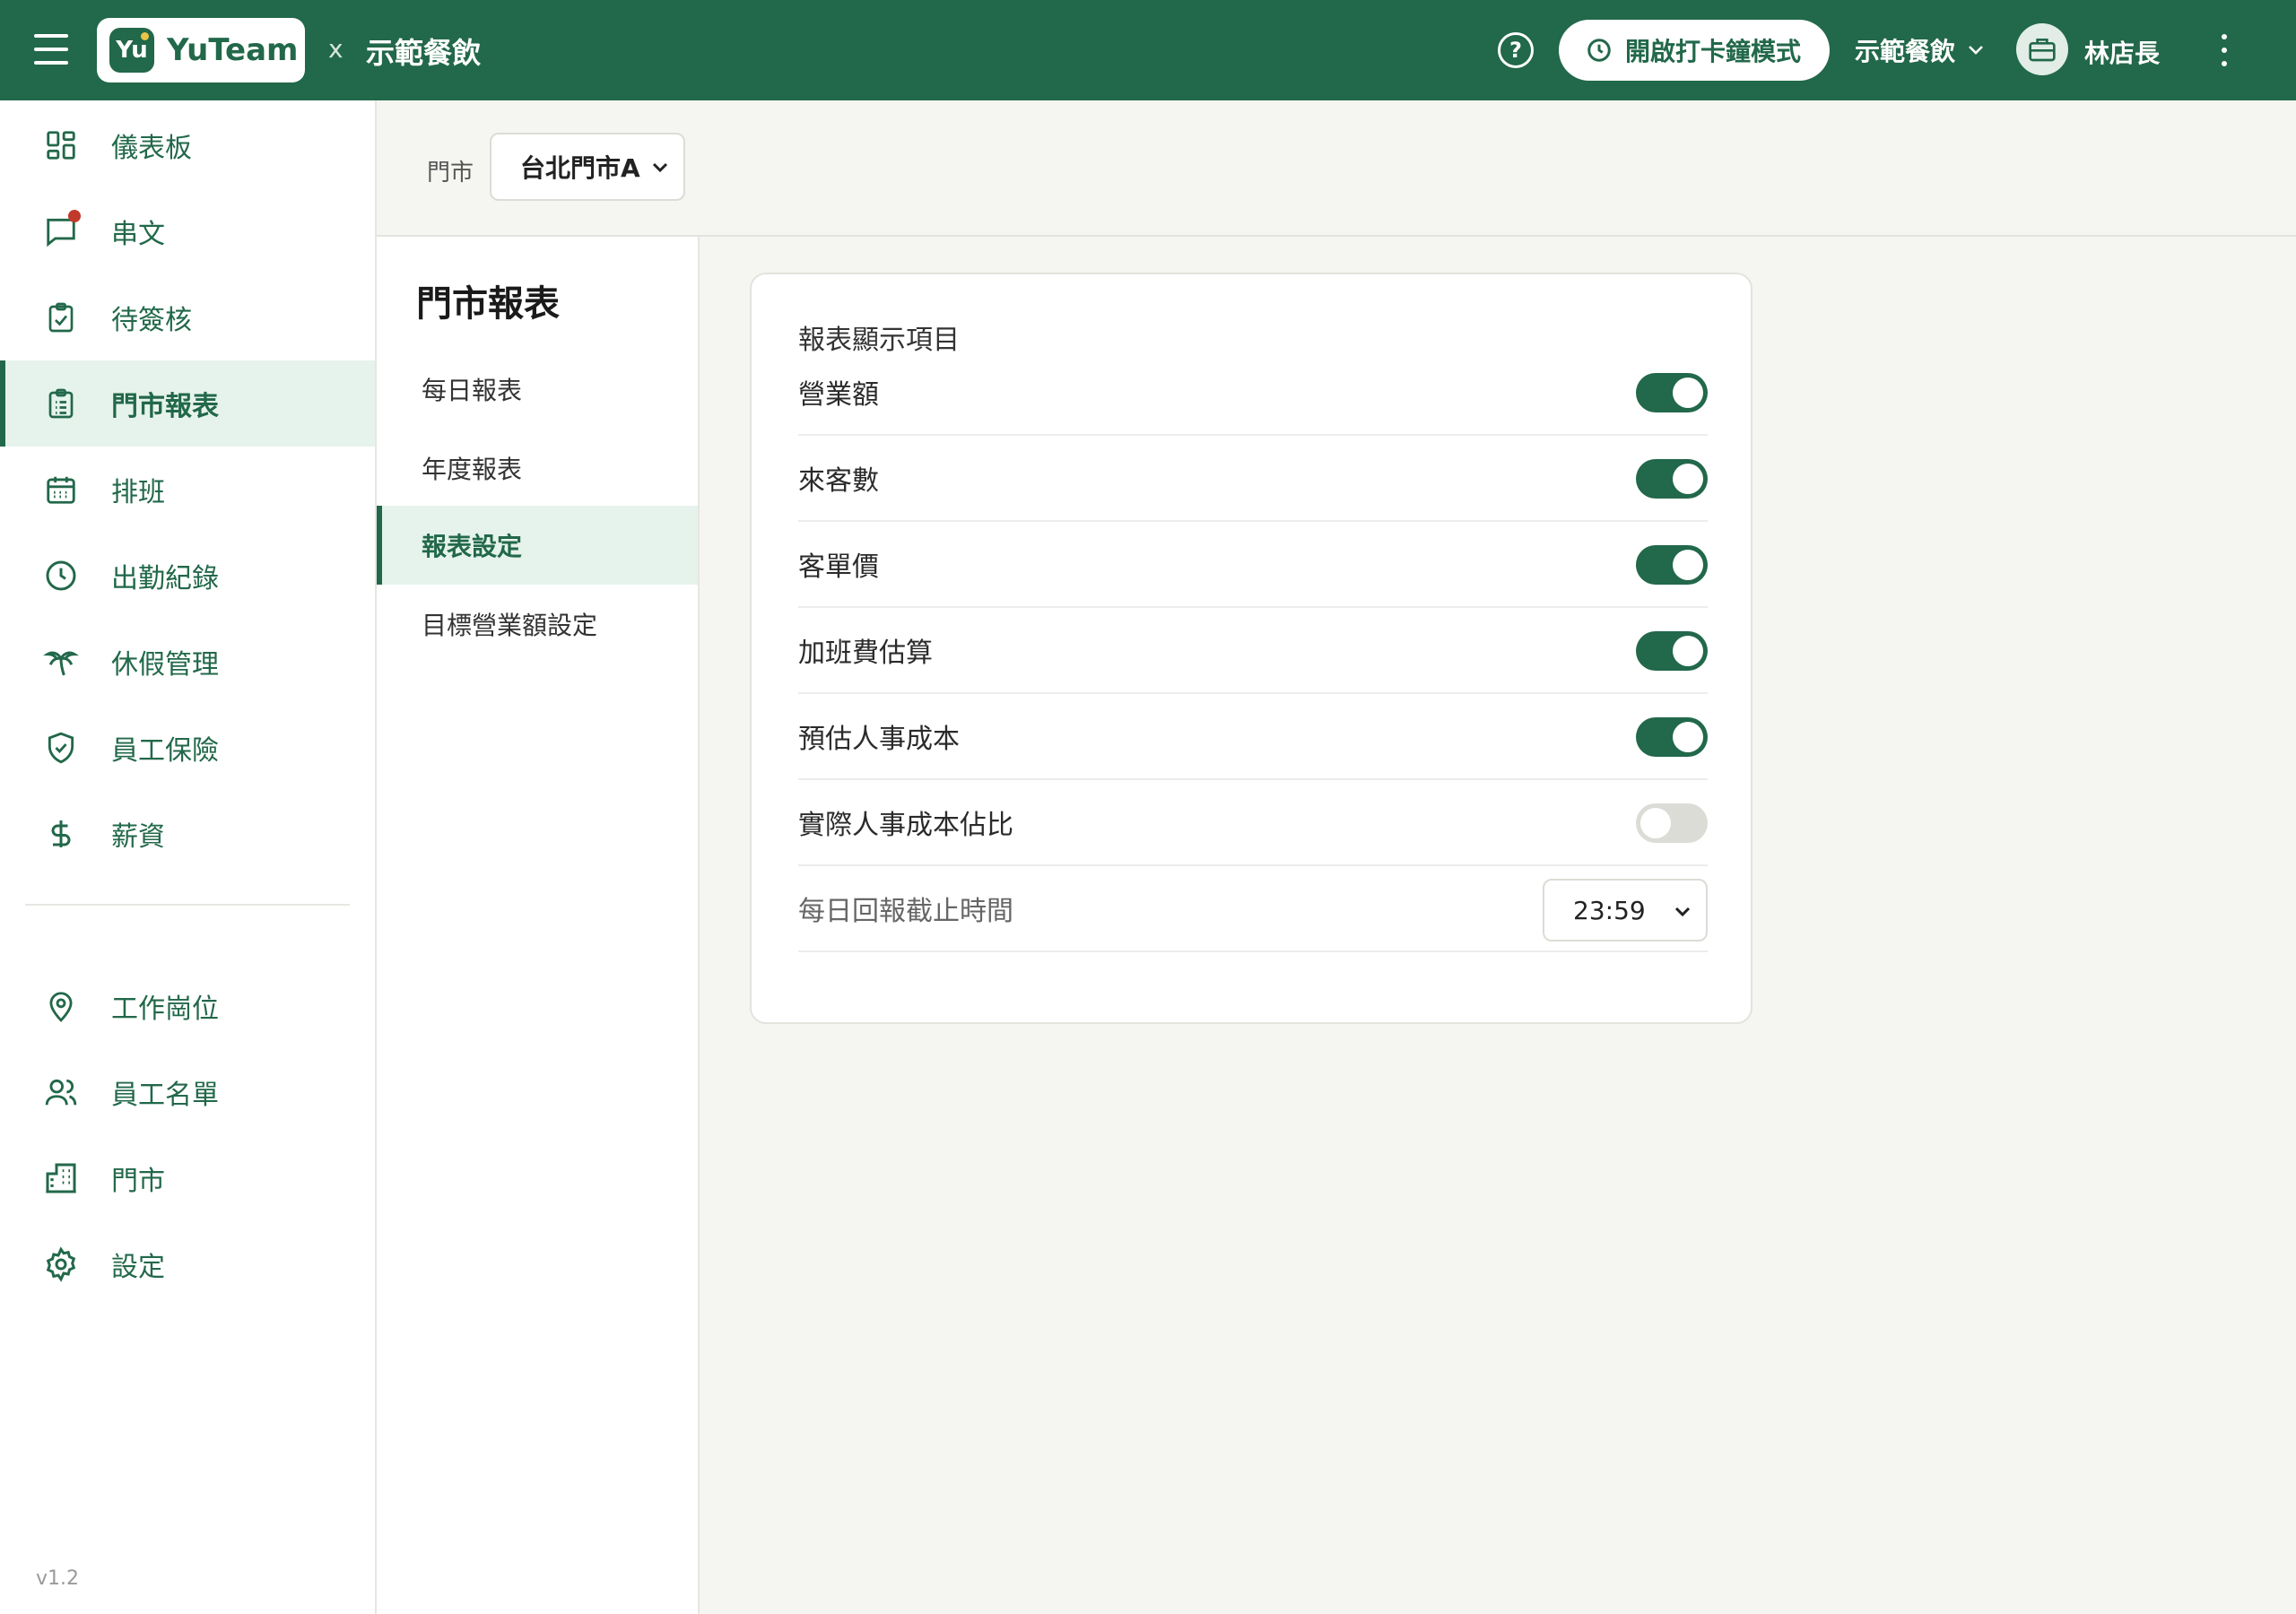  Describe the element at coordinates (1253, 393) in the screenshot. I see `setting-row-revenue: 營業額` at that location.